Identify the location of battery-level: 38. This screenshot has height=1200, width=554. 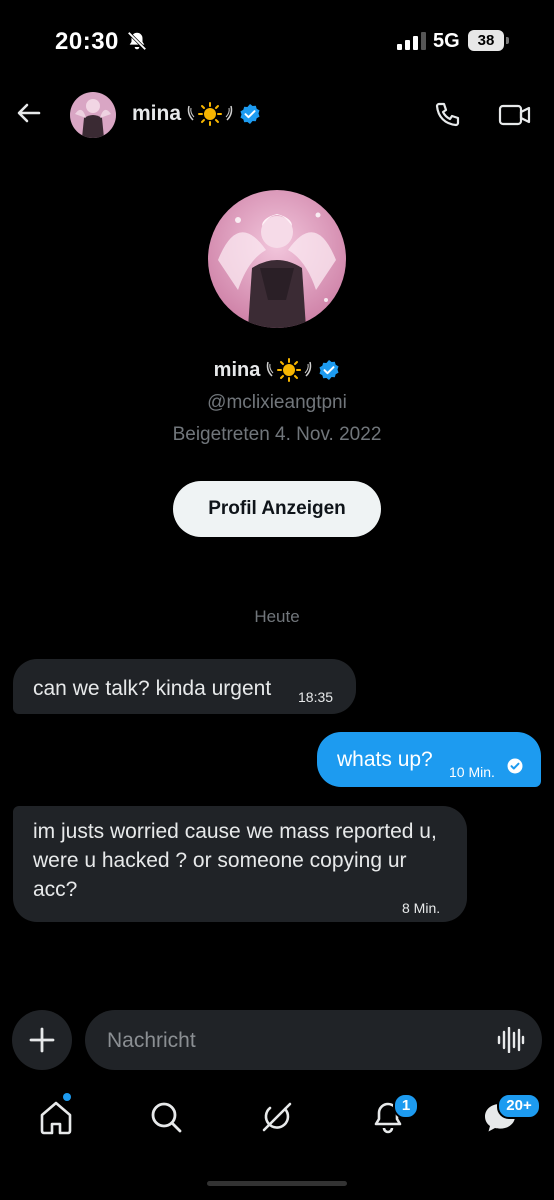
(486, 40).